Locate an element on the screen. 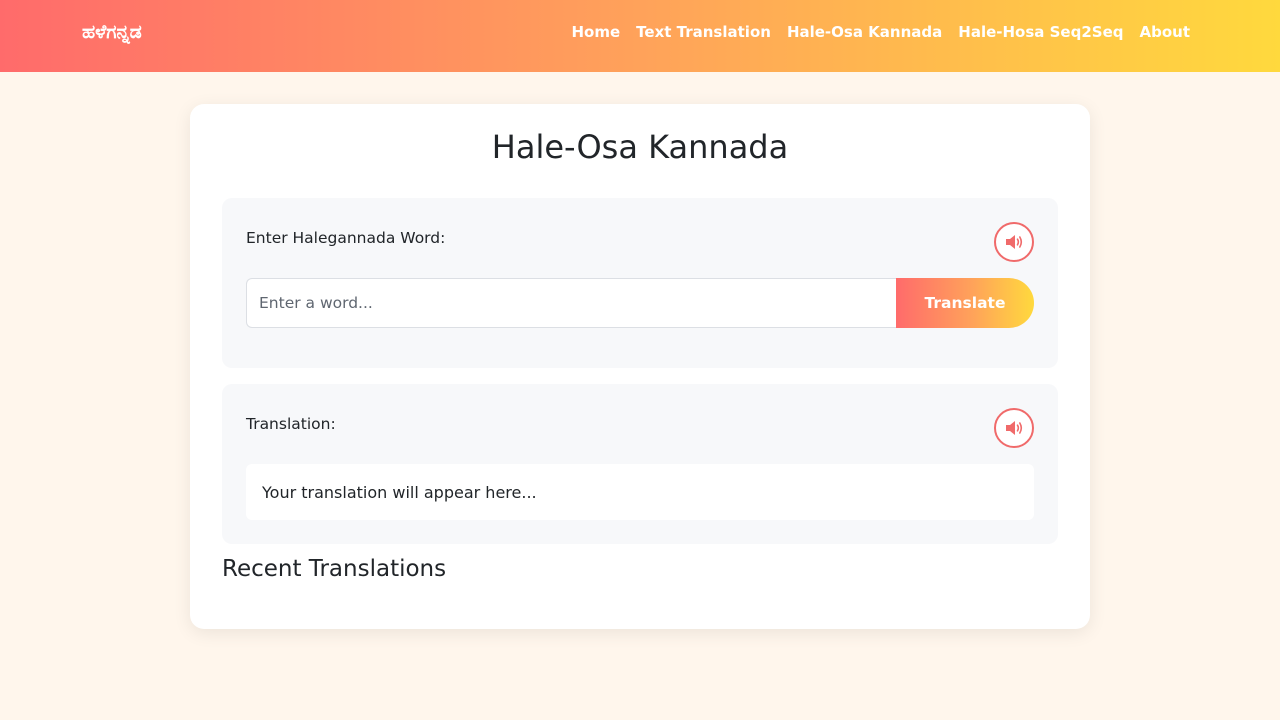  input-speak-button is located at coordinates (1014, 242).